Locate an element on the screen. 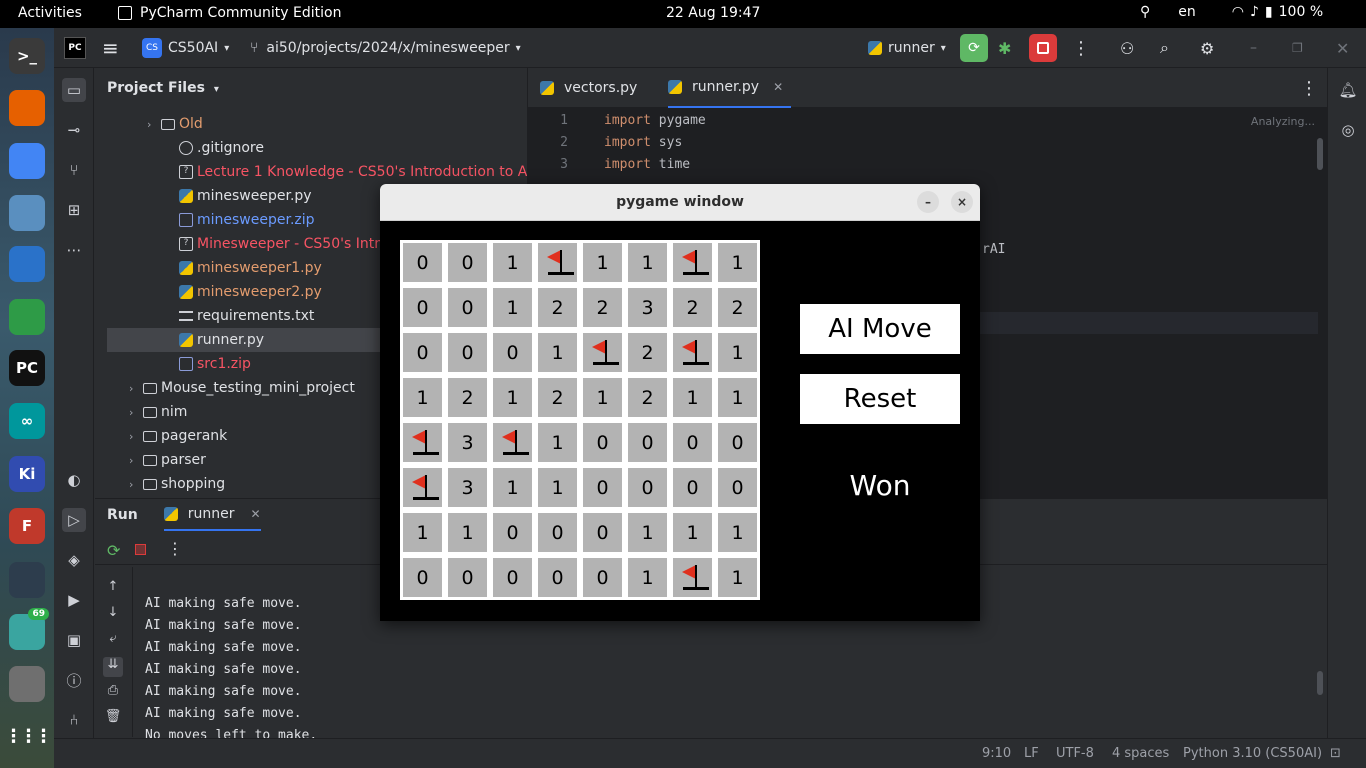 This screenshot has height=768, width=1366. pull-request-icon: ⑂ is located at coordinates (74, 170).